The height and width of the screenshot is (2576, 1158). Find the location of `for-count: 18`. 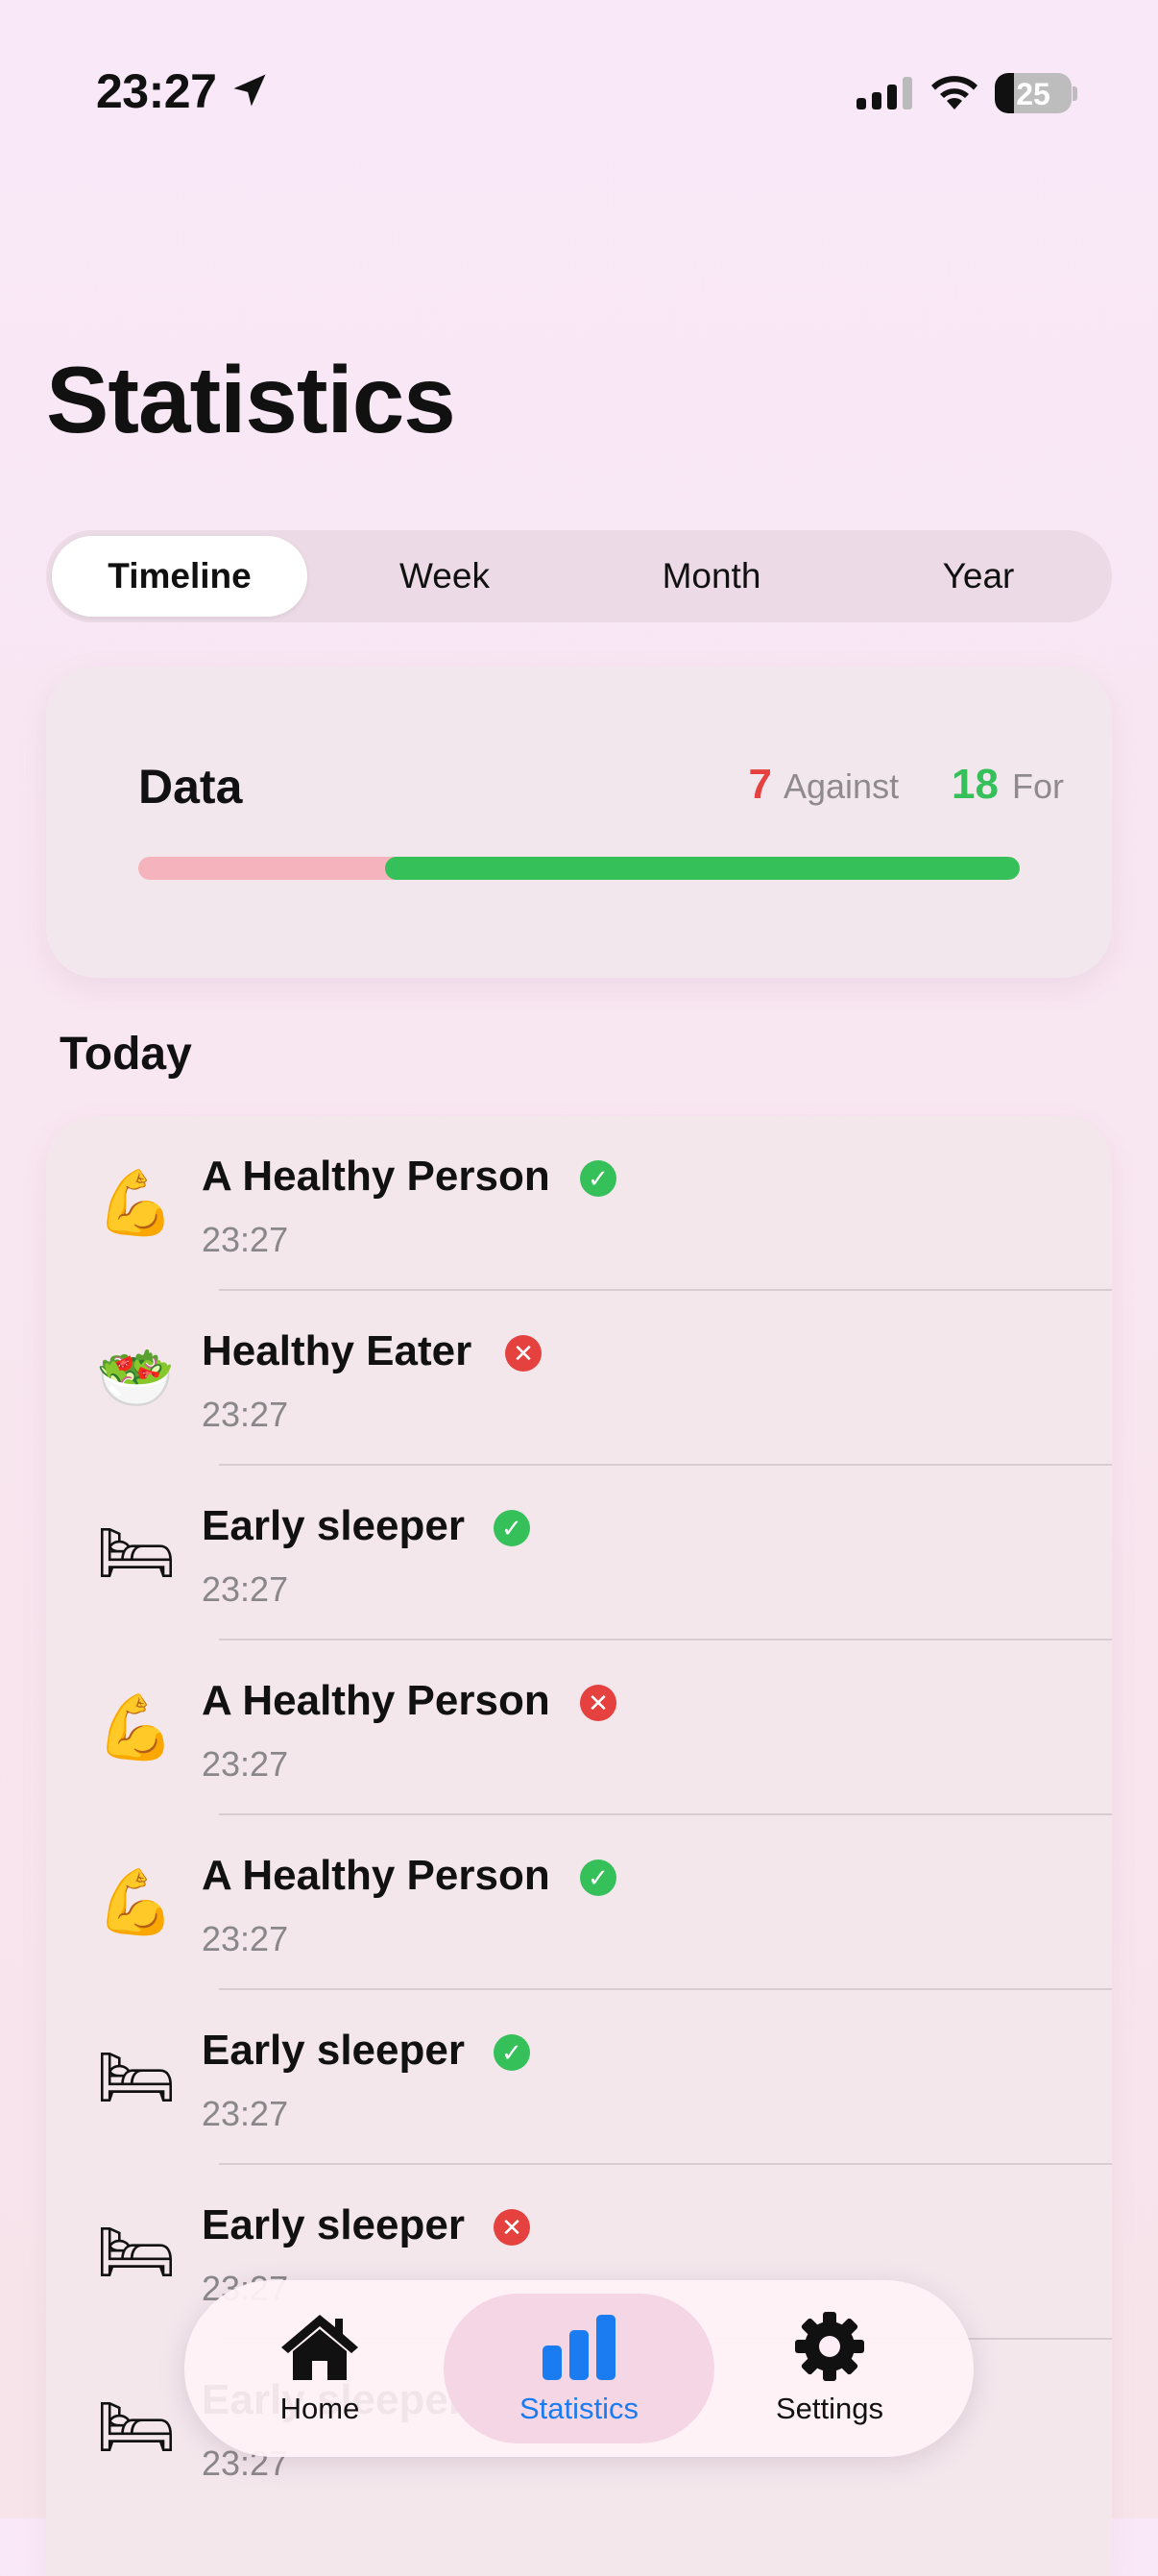

for-count: 18 is located at coordinates (975, 784).